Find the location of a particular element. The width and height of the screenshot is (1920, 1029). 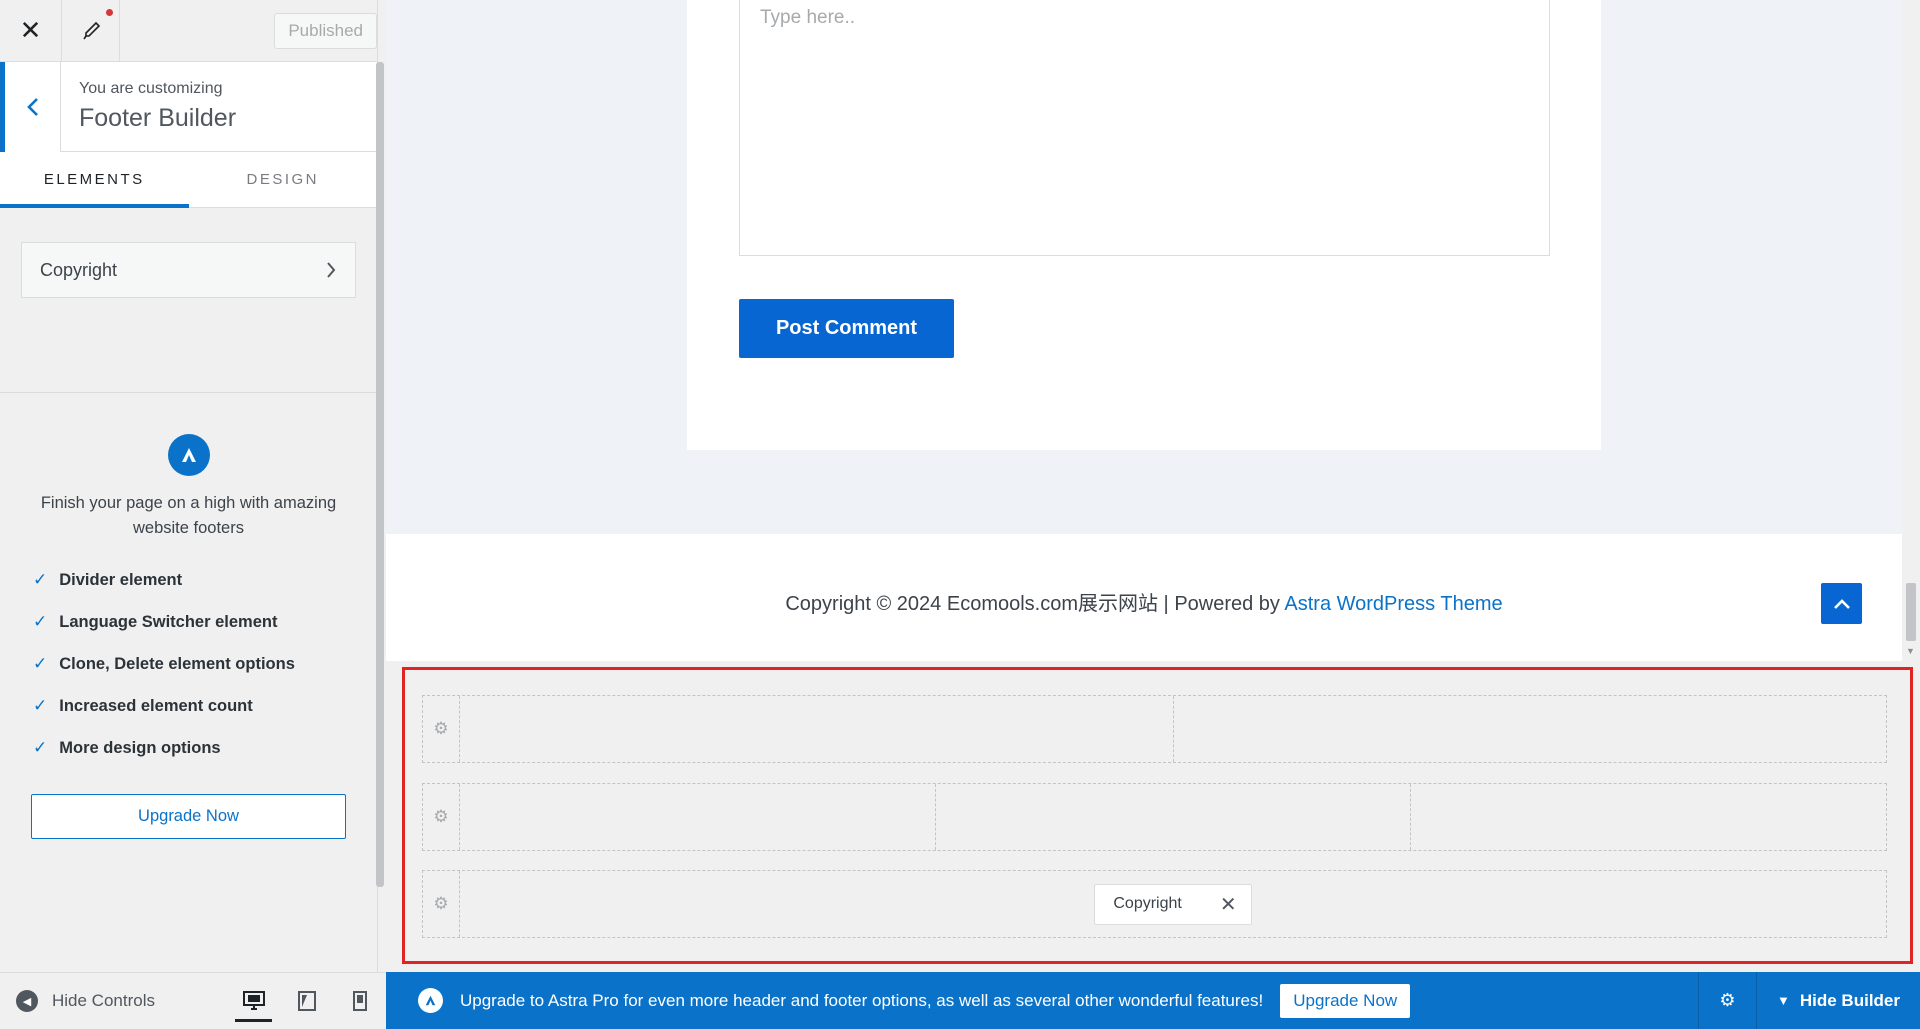

close-customizer-button: ✕ is located at coordinates (31, 31).